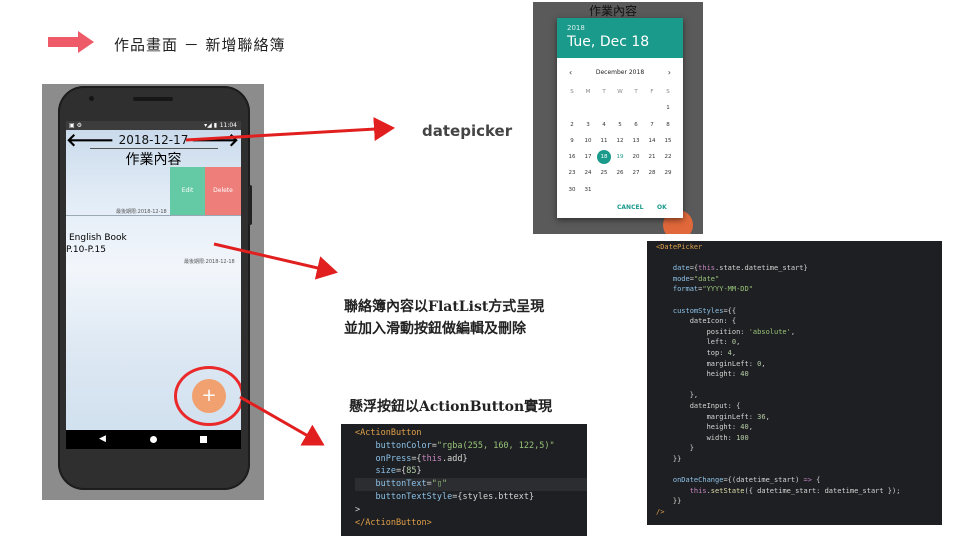 The image size is (960, 540). Describe the element at coordinates (620, 72) in the screenshot. I see `datepicker-month: December 2018` at that location.